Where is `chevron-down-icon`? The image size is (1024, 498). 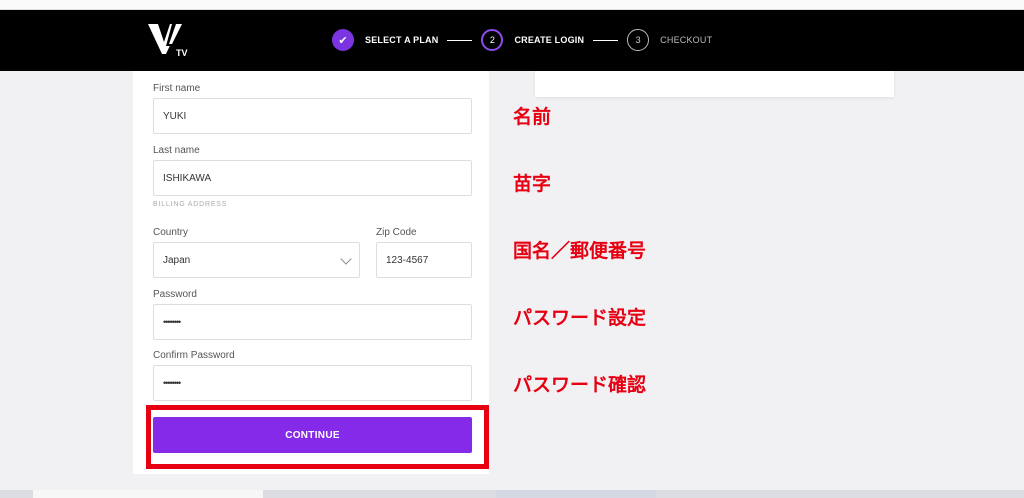 chevron-down-icon is located at coordinates (346, 259).